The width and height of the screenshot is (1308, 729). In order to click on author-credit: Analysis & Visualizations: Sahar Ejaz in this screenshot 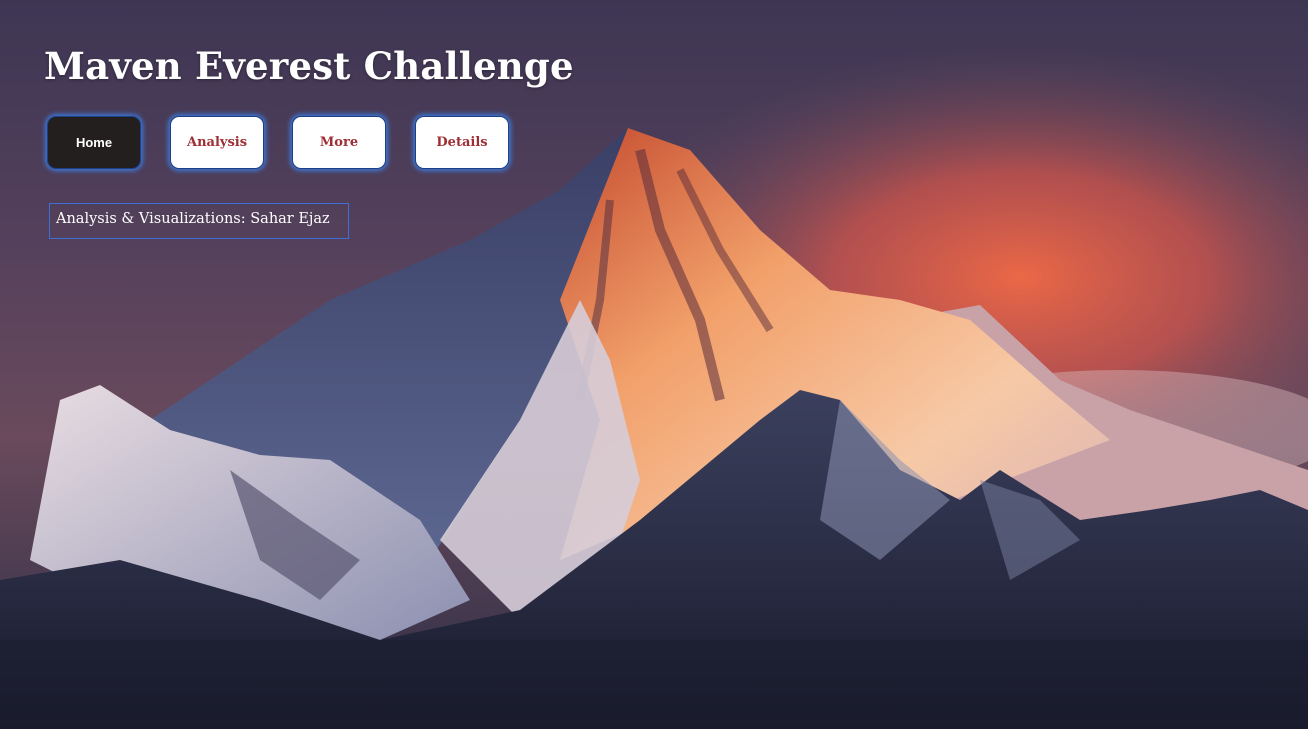, I will do `click(199, 221)`.